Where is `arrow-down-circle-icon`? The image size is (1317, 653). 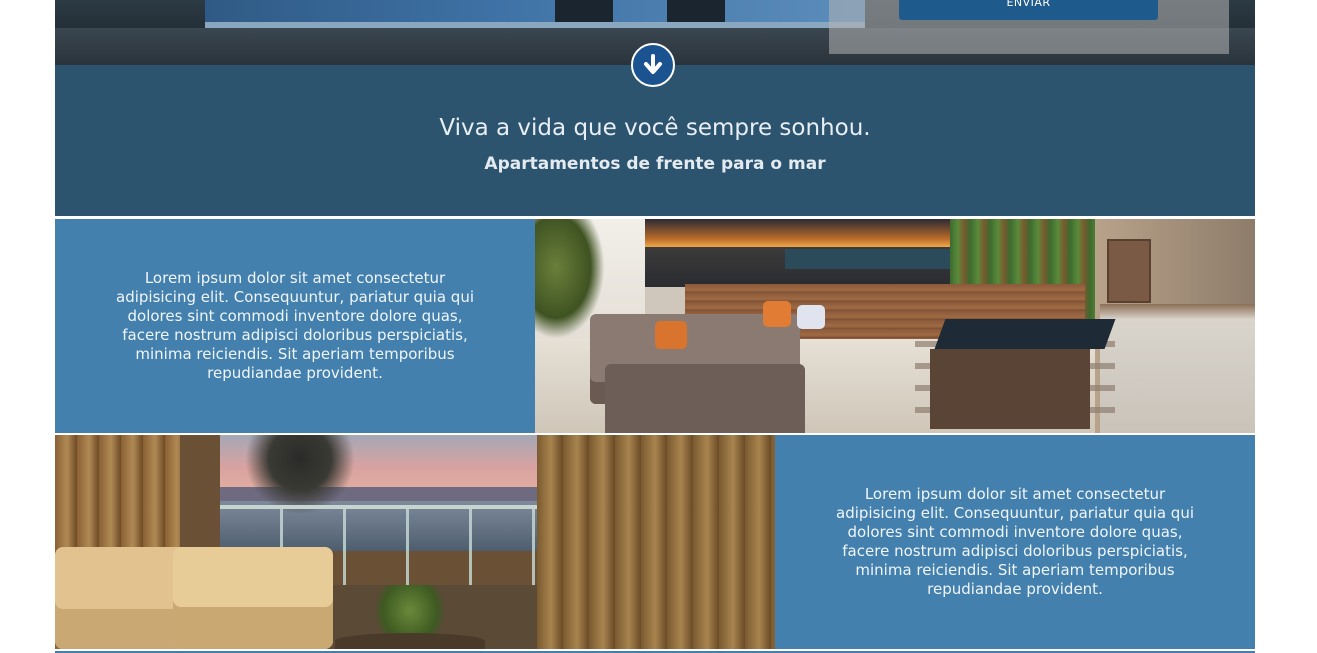 arrow-down-circle-icon is located at coordinates (653, 64).